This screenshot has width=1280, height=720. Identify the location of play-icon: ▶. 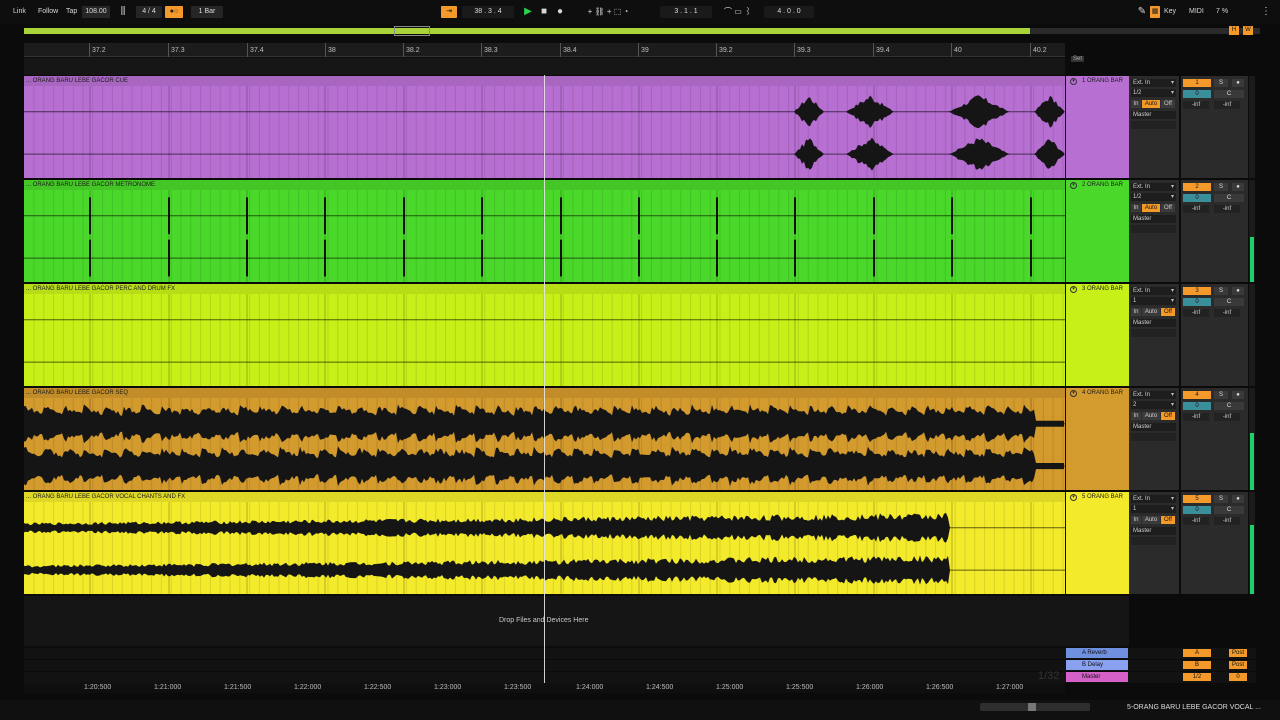
(528, 12).